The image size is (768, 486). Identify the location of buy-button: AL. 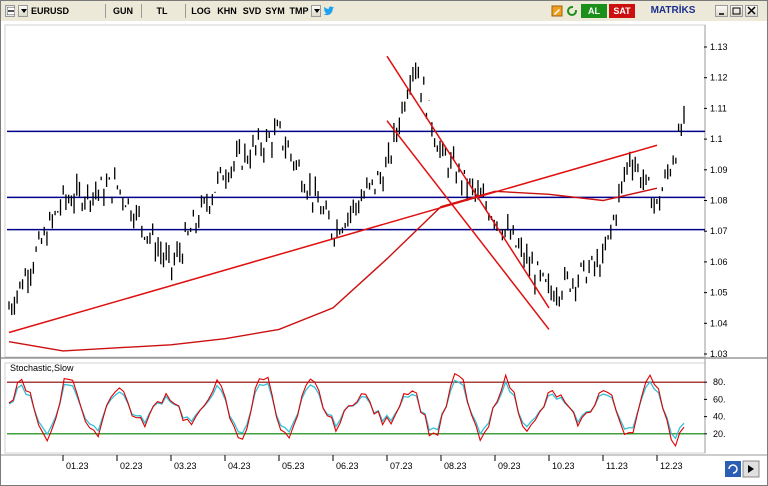
(594, 11).